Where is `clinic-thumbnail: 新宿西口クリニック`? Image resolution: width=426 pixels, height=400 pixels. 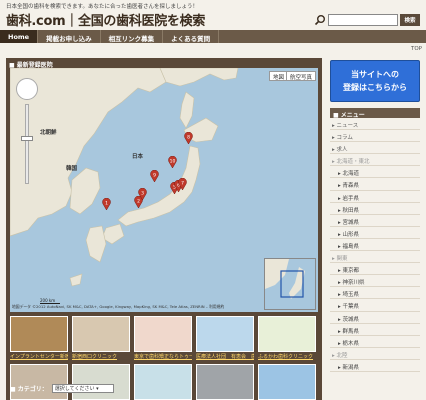 clinic-thumbnail: 新宿西口クリニック is located at coordinates (101, 339).